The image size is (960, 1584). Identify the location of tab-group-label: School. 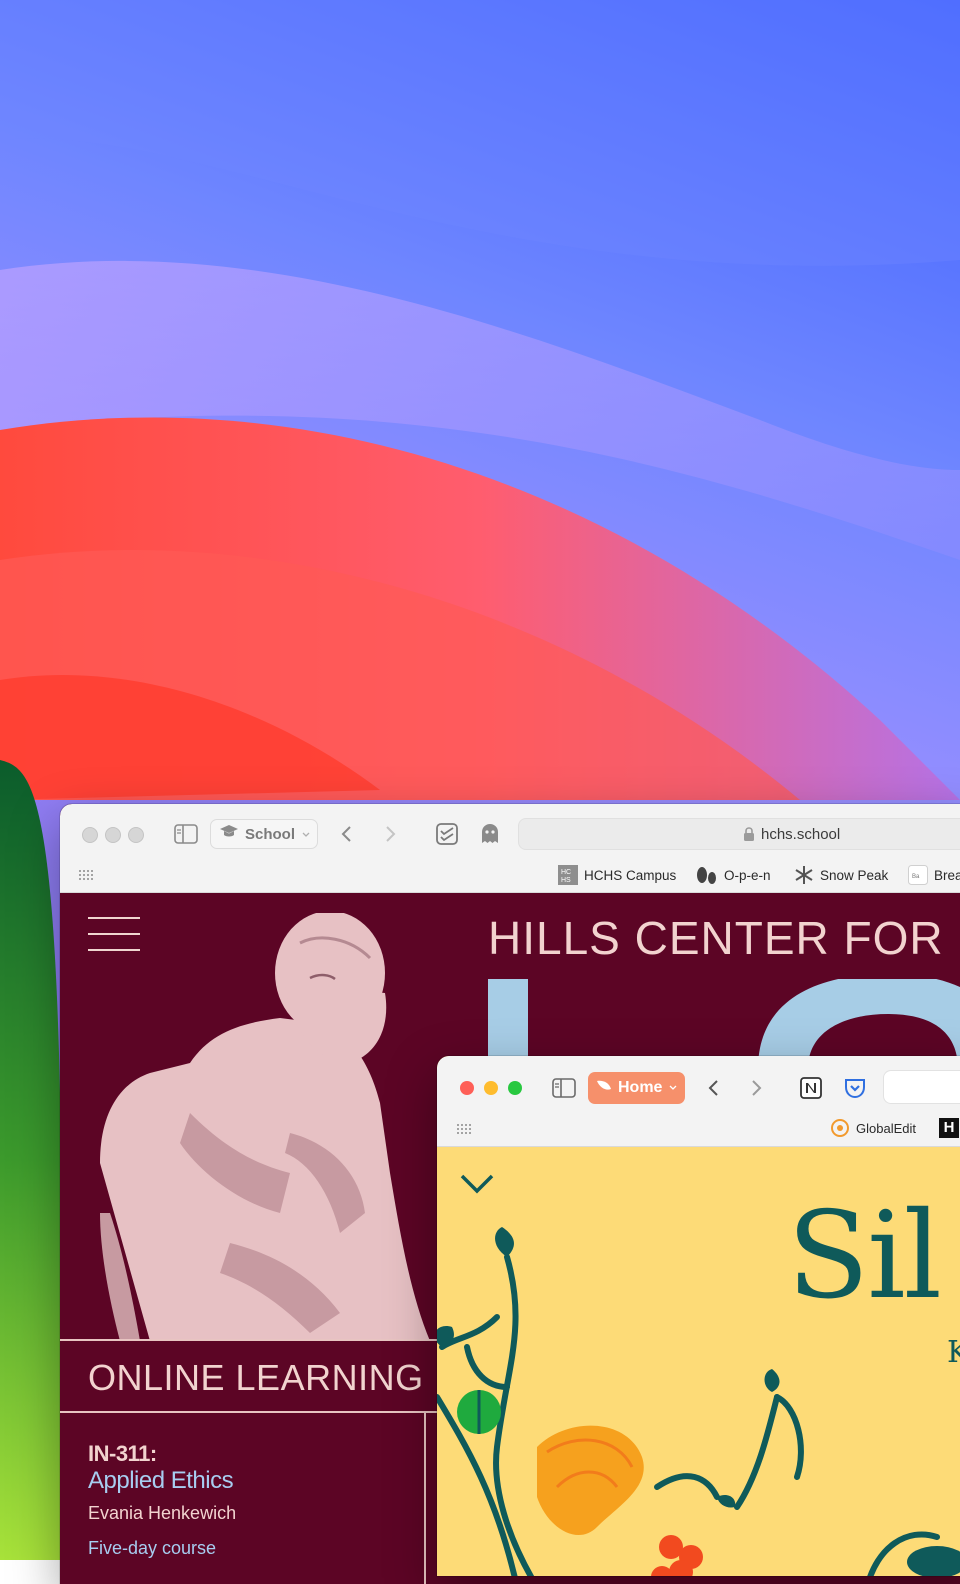
(270, 834).